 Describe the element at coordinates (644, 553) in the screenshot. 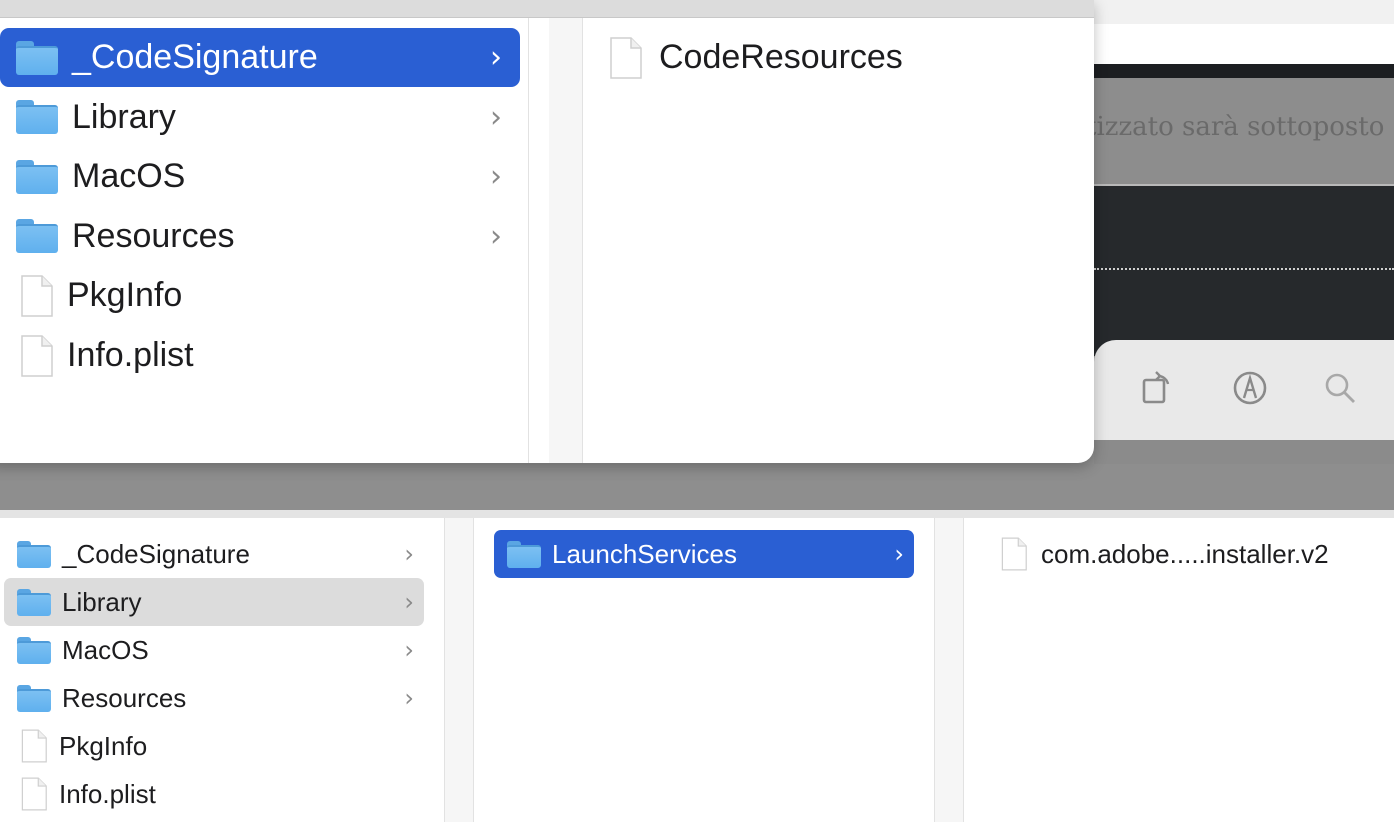

I see `item-label: LaunchServices` at that location.